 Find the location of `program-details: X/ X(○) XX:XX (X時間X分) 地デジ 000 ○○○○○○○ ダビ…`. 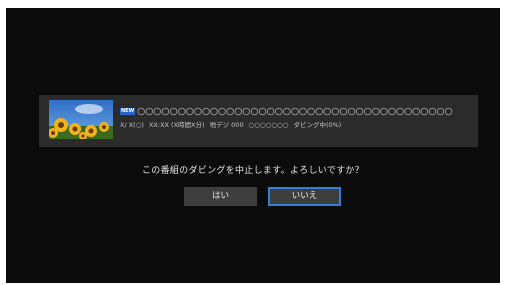

program-details: X/ X(○) XX:XX (X時間X分) 地デジ 000 ○○○○○○○ ダビ… is located at coordinates (296, 124).